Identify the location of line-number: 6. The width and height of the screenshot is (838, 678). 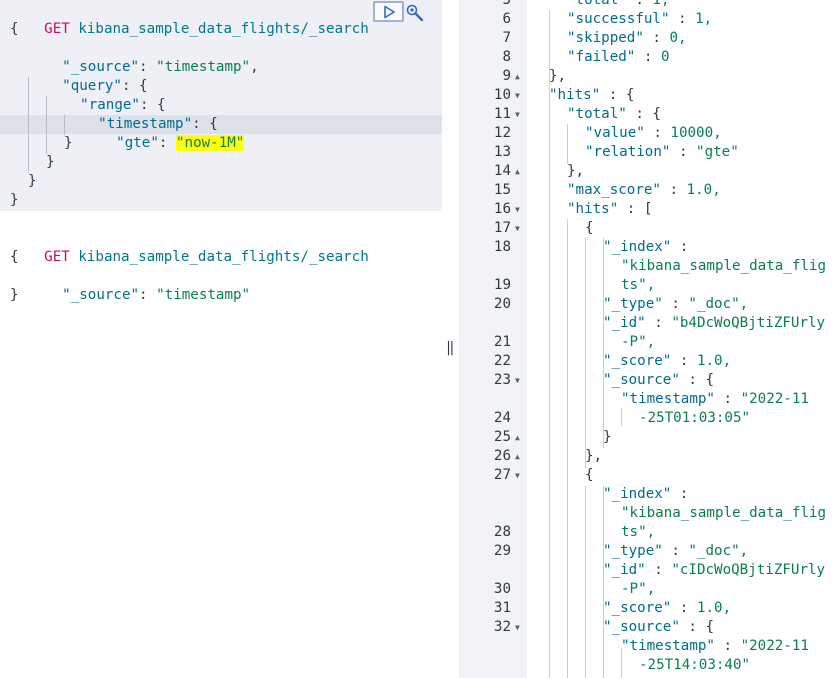
(506, 19).